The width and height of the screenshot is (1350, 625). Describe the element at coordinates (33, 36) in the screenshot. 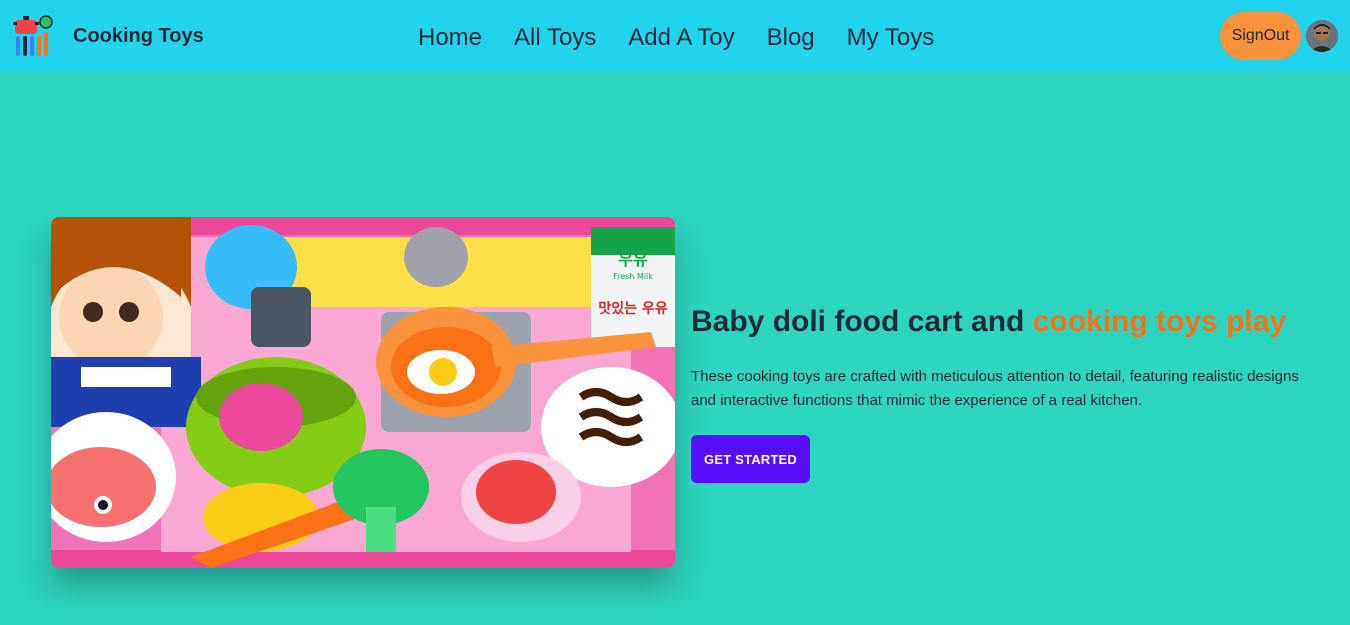

I see `cooking-logo-icon` at that location.